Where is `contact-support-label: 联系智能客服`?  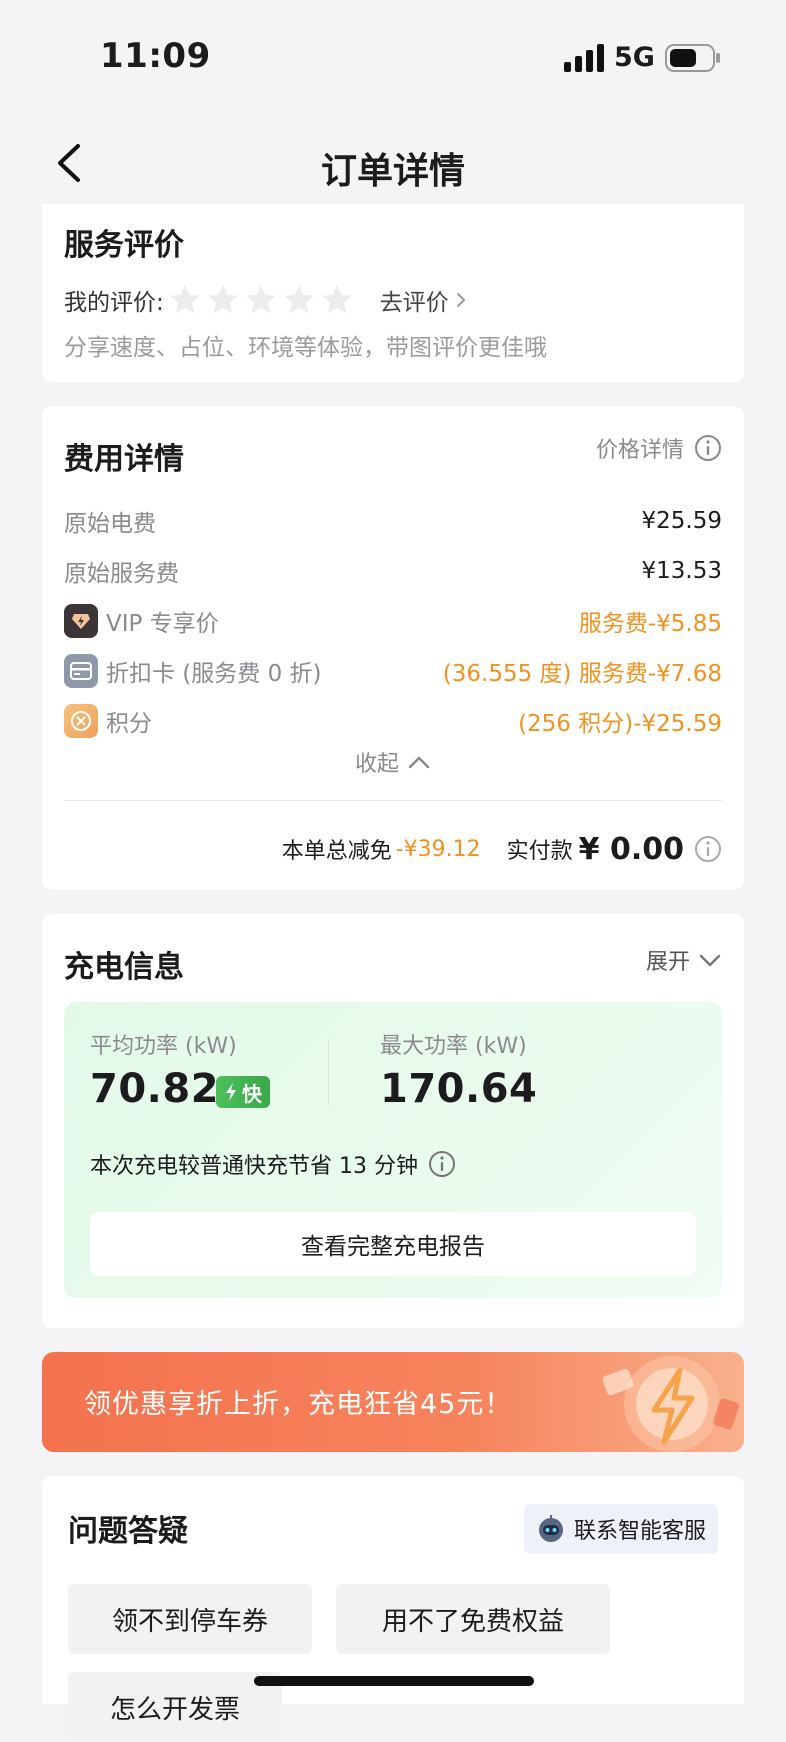 contact-support-label: 联系智能客服 is located at coordinates (639, 1531).